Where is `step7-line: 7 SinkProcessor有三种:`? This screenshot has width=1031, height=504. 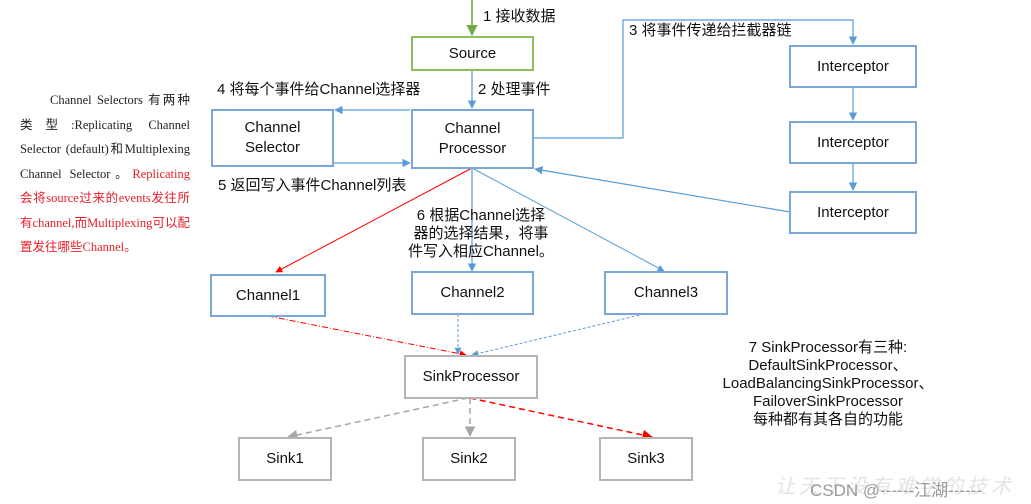 step7-line: 7 SinkProcessor有三种: is located at coordinates (828, 347).